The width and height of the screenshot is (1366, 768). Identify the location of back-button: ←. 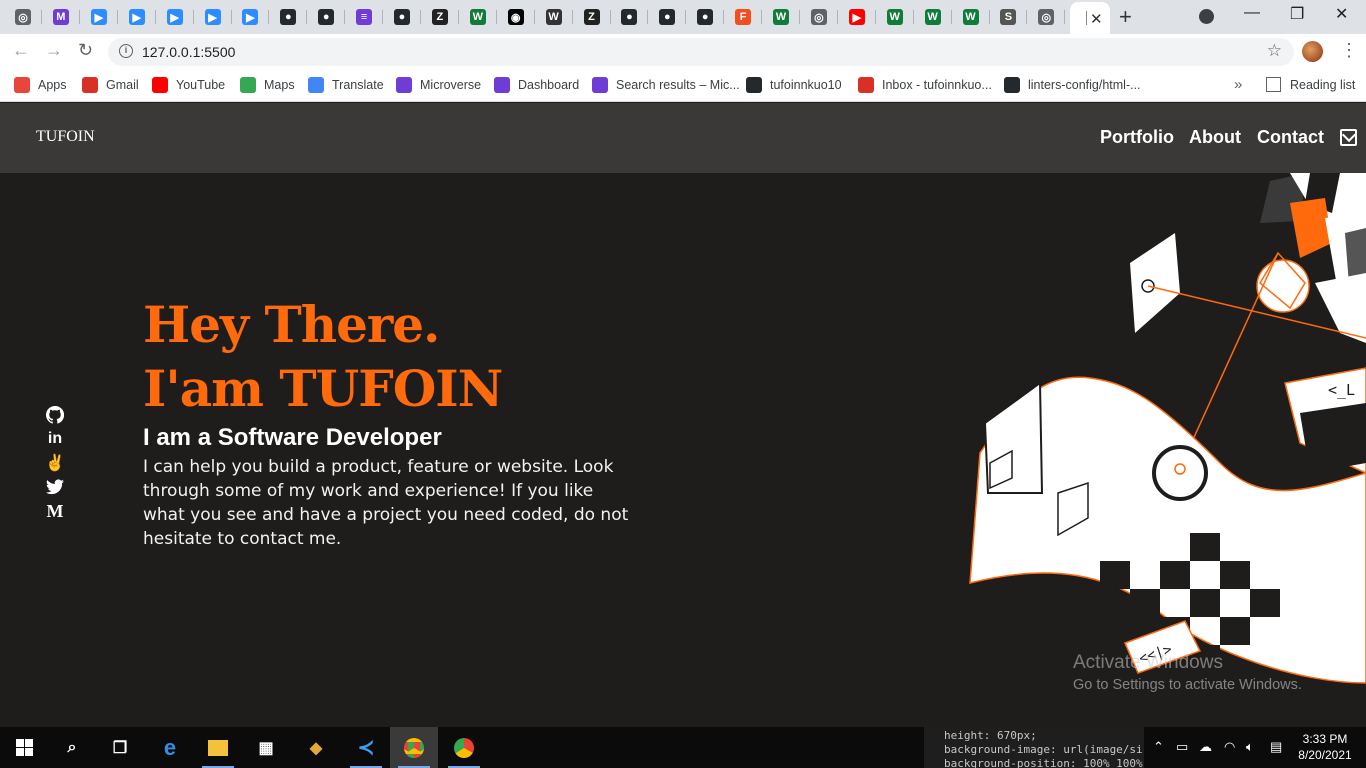
(21, 50).